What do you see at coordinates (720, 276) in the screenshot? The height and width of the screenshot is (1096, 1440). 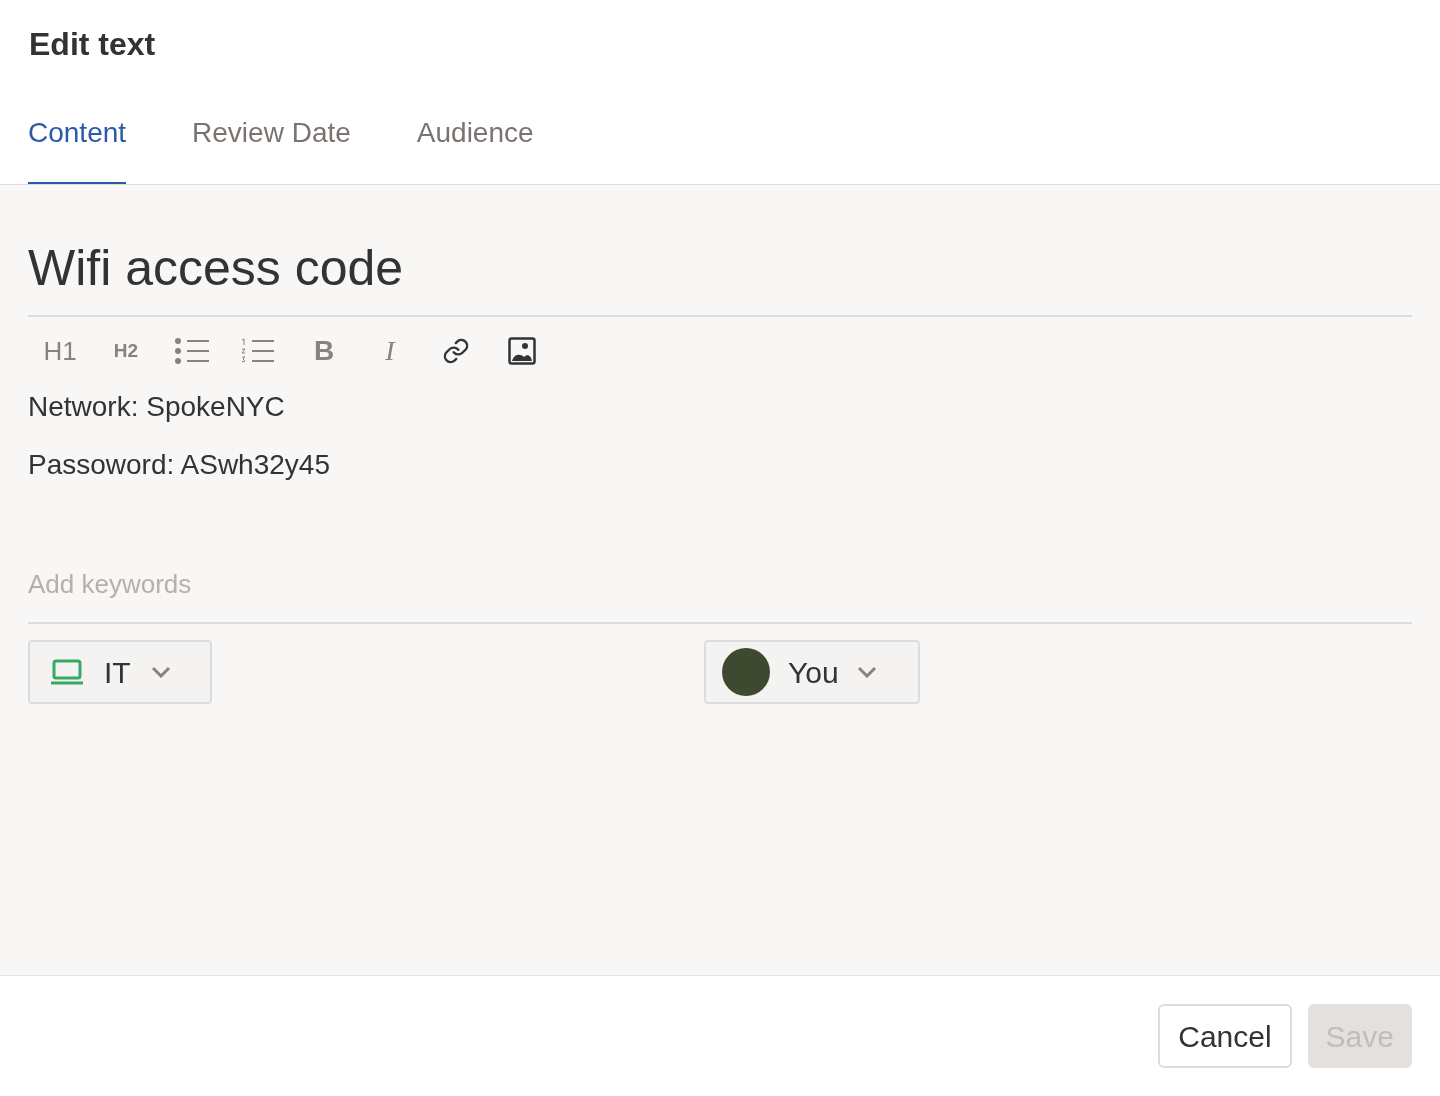 I see `title-field: Wifi access code` at bounding box center [720, 276].